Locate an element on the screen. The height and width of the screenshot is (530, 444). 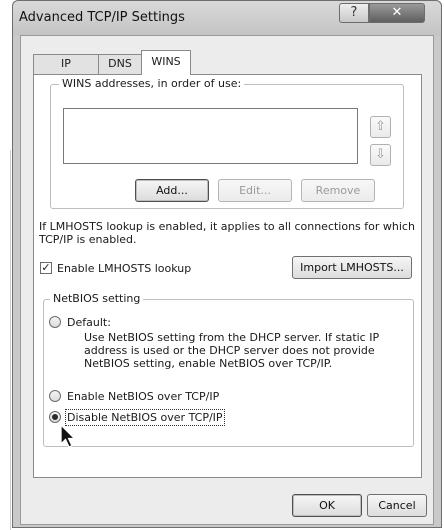
window-title: Advanced TCP/IP Settings is located at coordinates (102, 17).